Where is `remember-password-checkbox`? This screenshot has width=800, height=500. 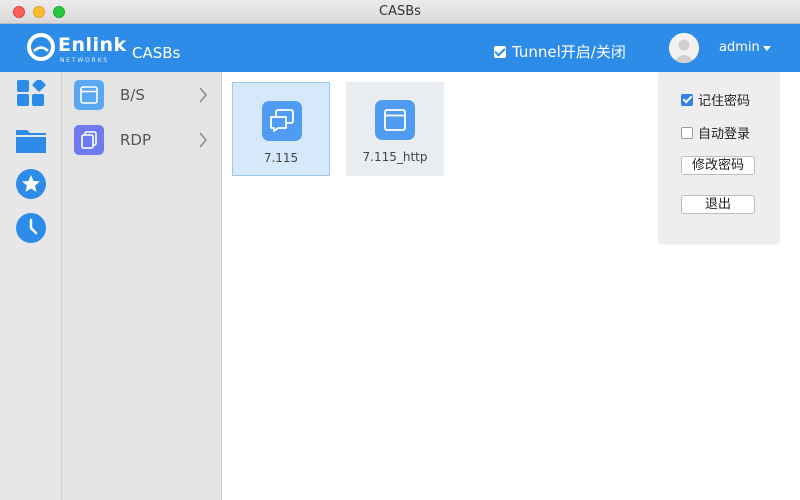
remember-password-checkbox is located at coordinates (687, 99).